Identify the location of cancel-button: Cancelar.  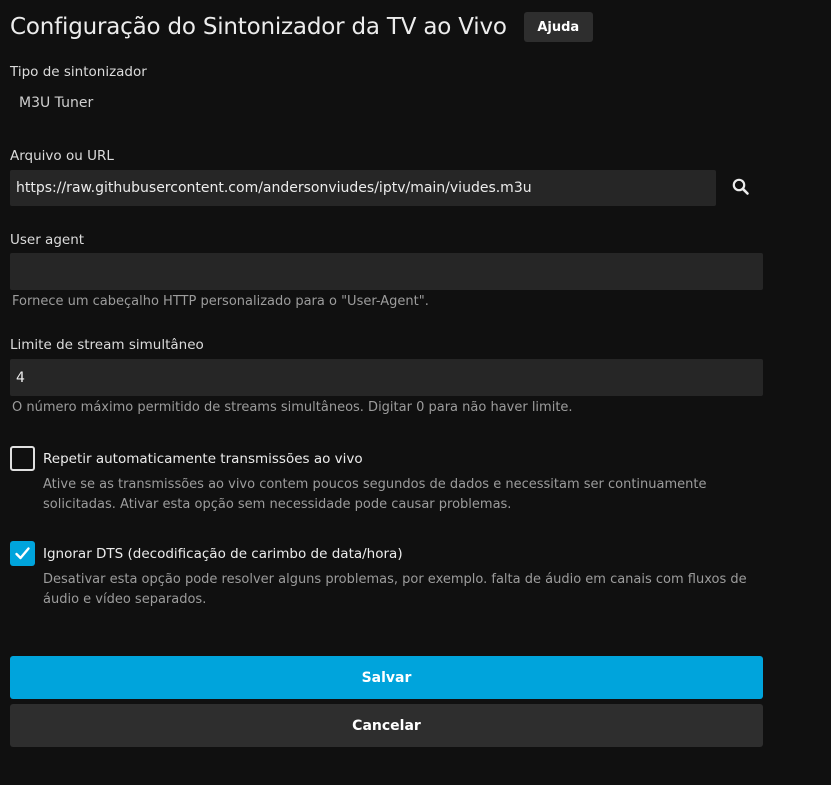
(386, 725).